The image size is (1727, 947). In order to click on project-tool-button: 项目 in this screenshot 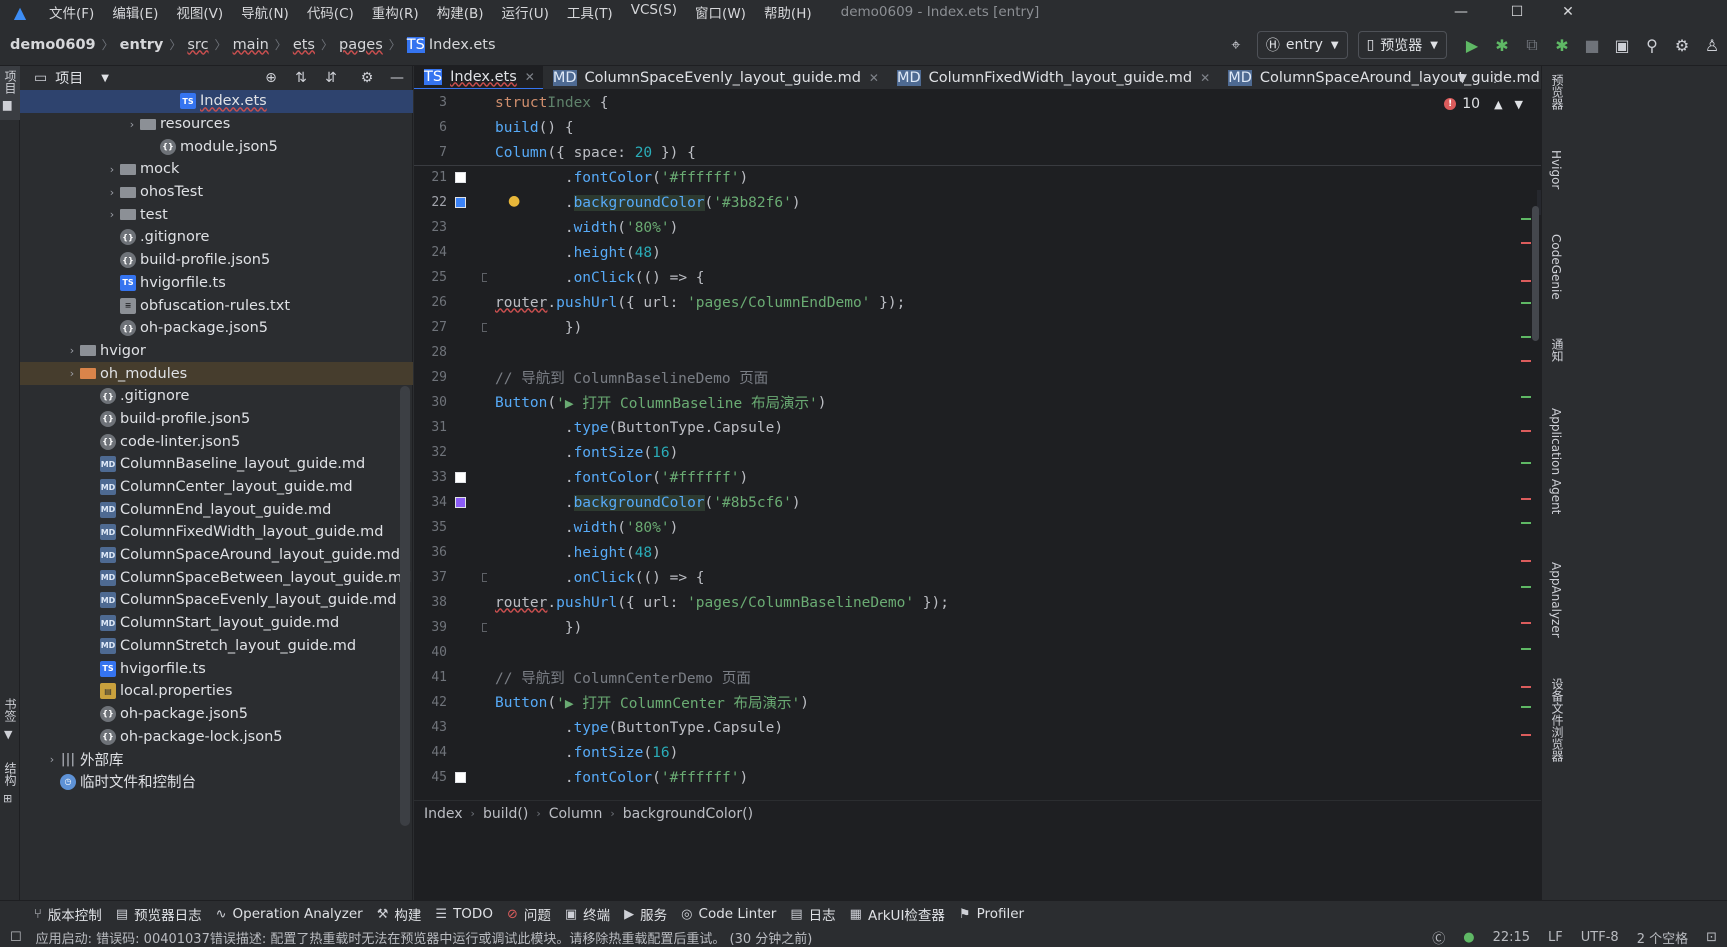, I will do `click(10, 82)`.